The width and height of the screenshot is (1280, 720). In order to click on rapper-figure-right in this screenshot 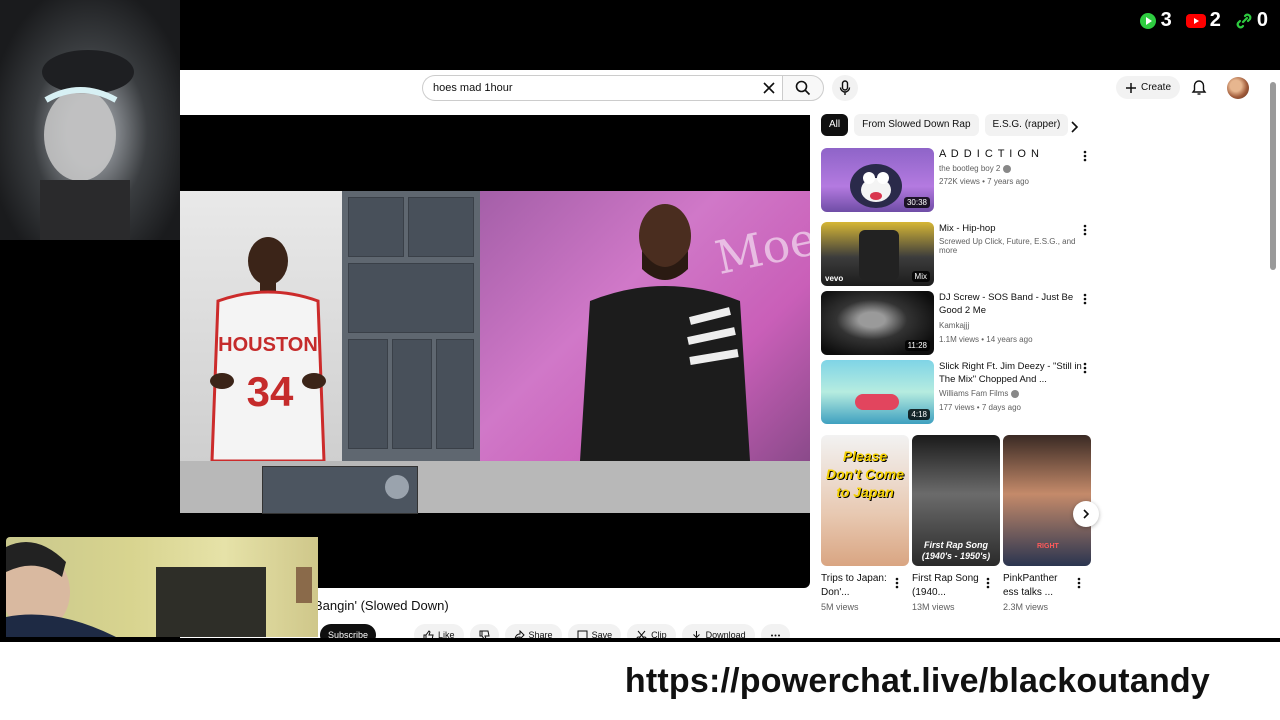, I will do `click(665, 332)`.